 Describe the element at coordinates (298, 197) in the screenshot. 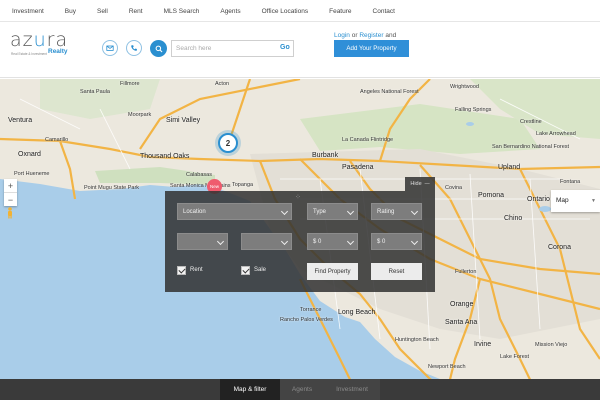

I see `drag-handle-icon: ⁘` at that location.